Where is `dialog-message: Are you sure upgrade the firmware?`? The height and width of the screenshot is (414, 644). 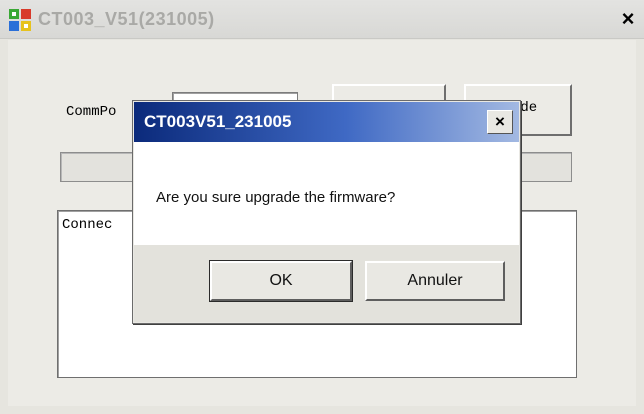 dialog-message: Are you sure upgrade the firmware? is located at coordinates (276, 197).